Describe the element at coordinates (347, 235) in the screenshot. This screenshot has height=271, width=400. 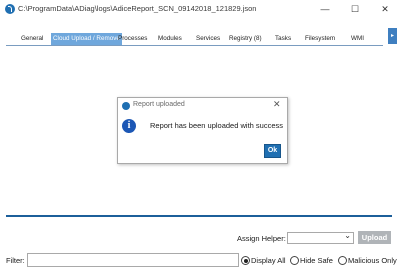
I see `chevron-down-icon: ⌄` at that location.